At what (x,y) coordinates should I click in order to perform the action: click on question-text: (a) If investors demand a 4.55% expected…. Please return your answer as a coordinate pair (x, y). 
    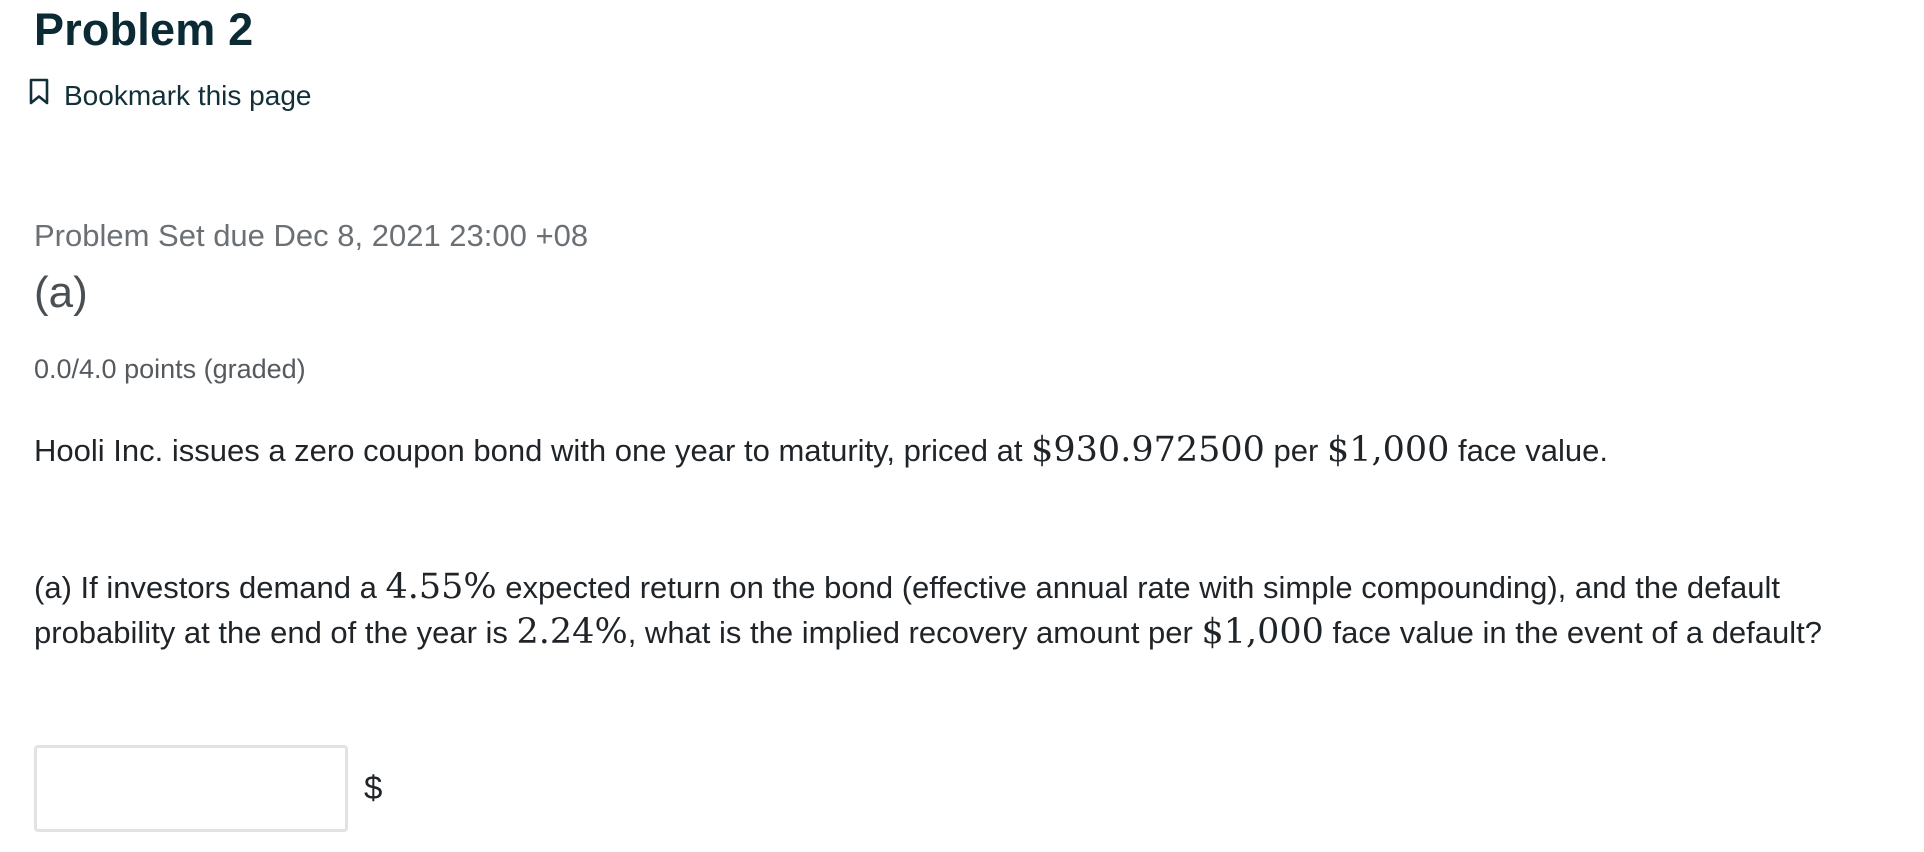
    Looking at the image, I should click on (974, 610).